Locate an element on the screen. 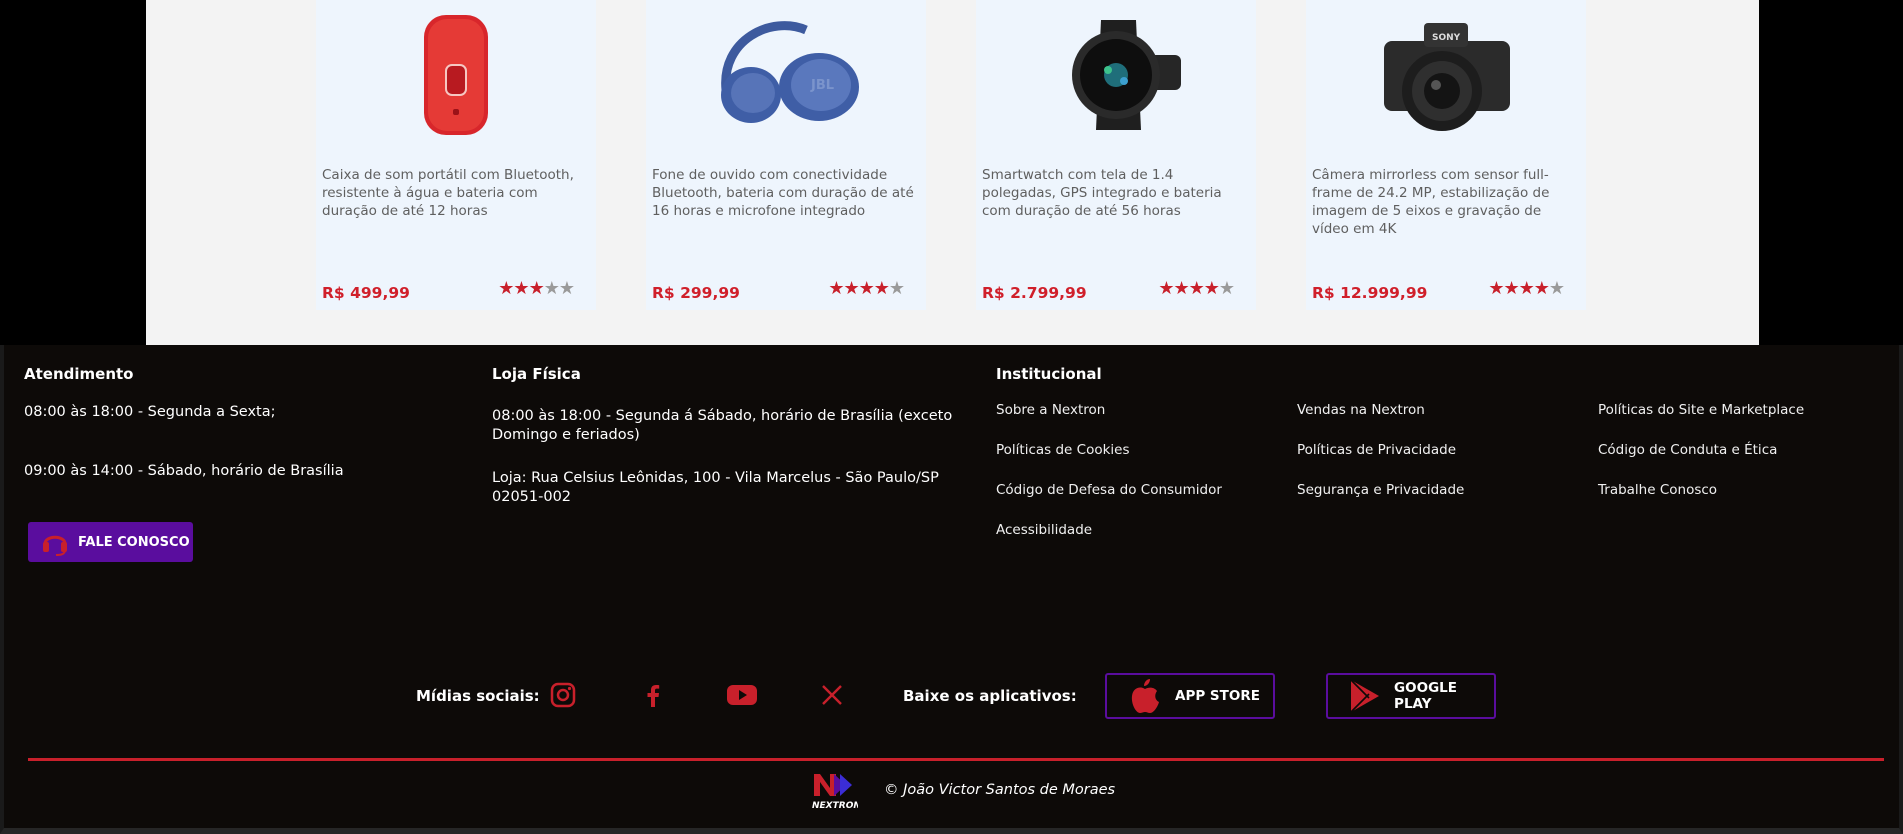 The width and height of the screenshot is (1903, 834). product-price: R$ 299,99 is located at coordinates (696, 293).